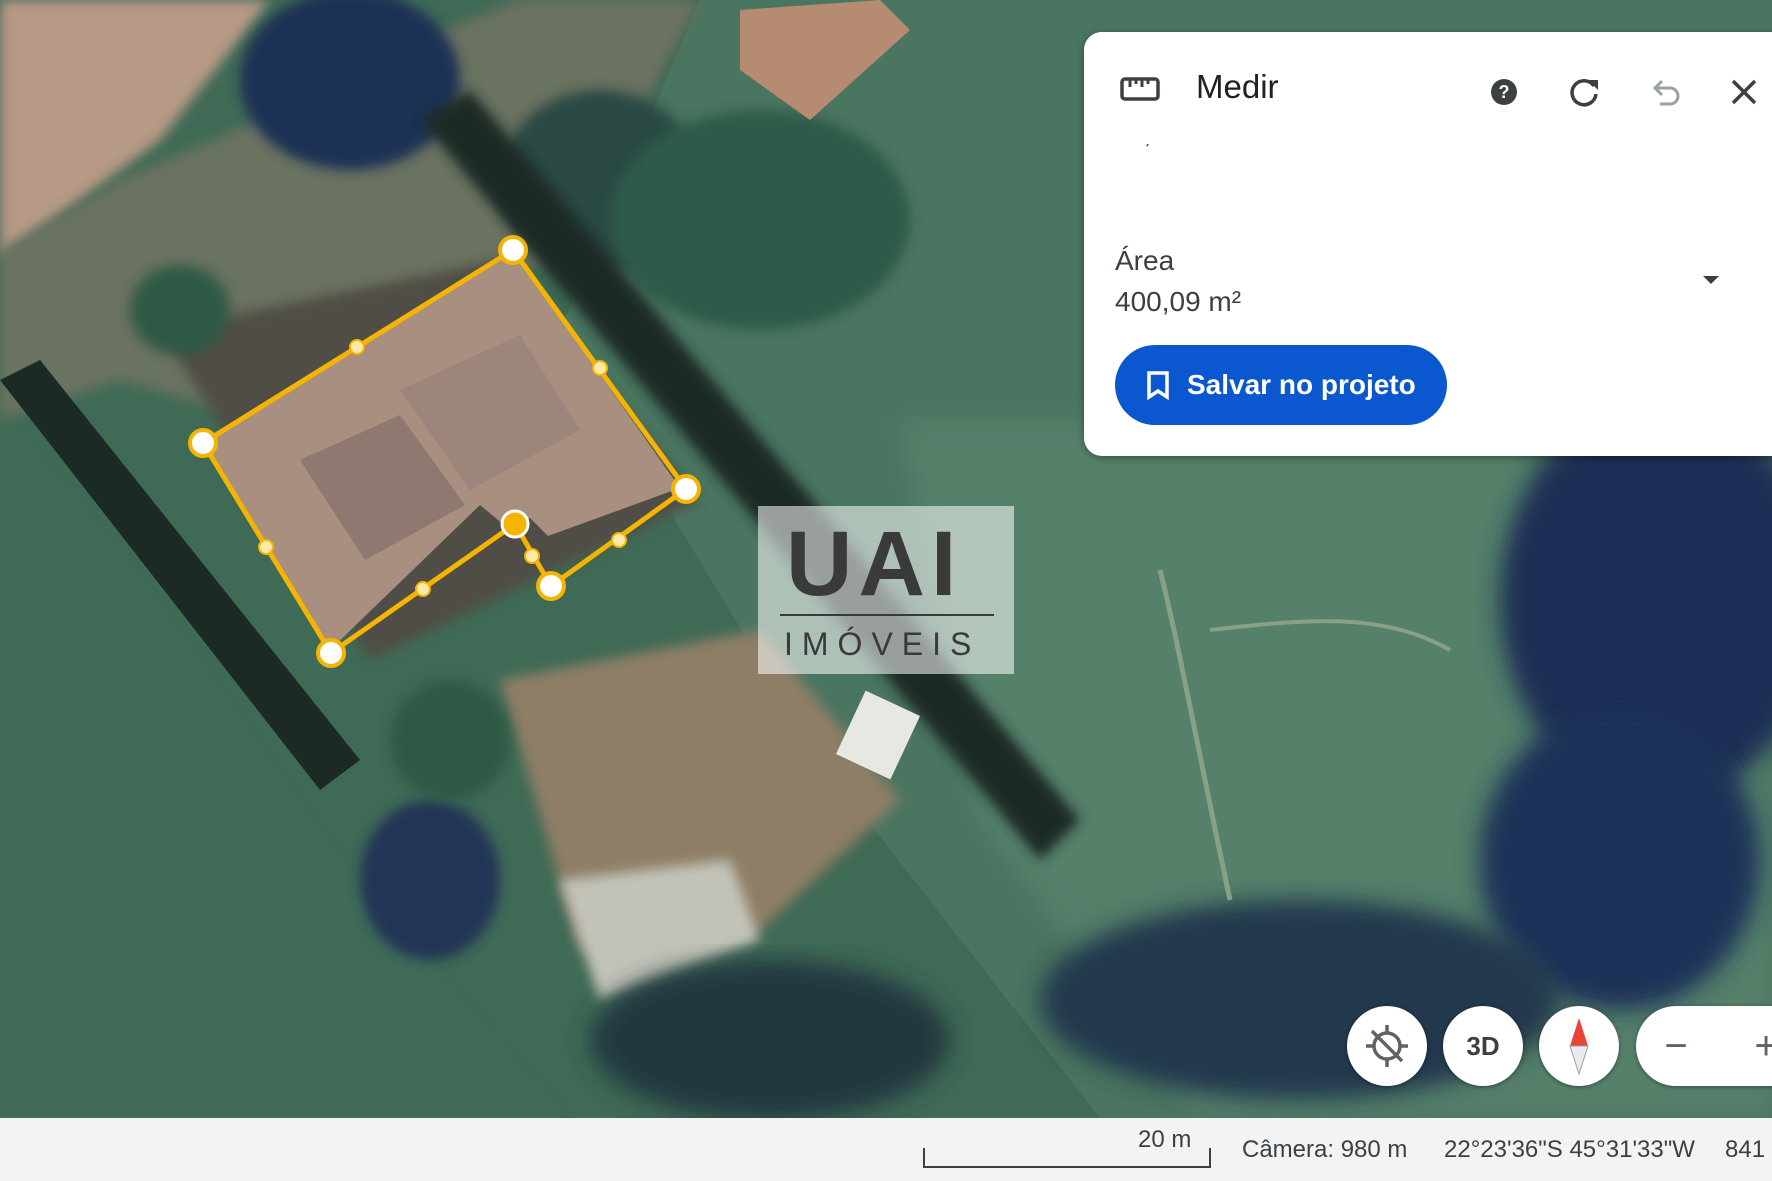 This screenshot has width=1772, height=1181. I want to click on compass-icon, so click(1579, 1047).